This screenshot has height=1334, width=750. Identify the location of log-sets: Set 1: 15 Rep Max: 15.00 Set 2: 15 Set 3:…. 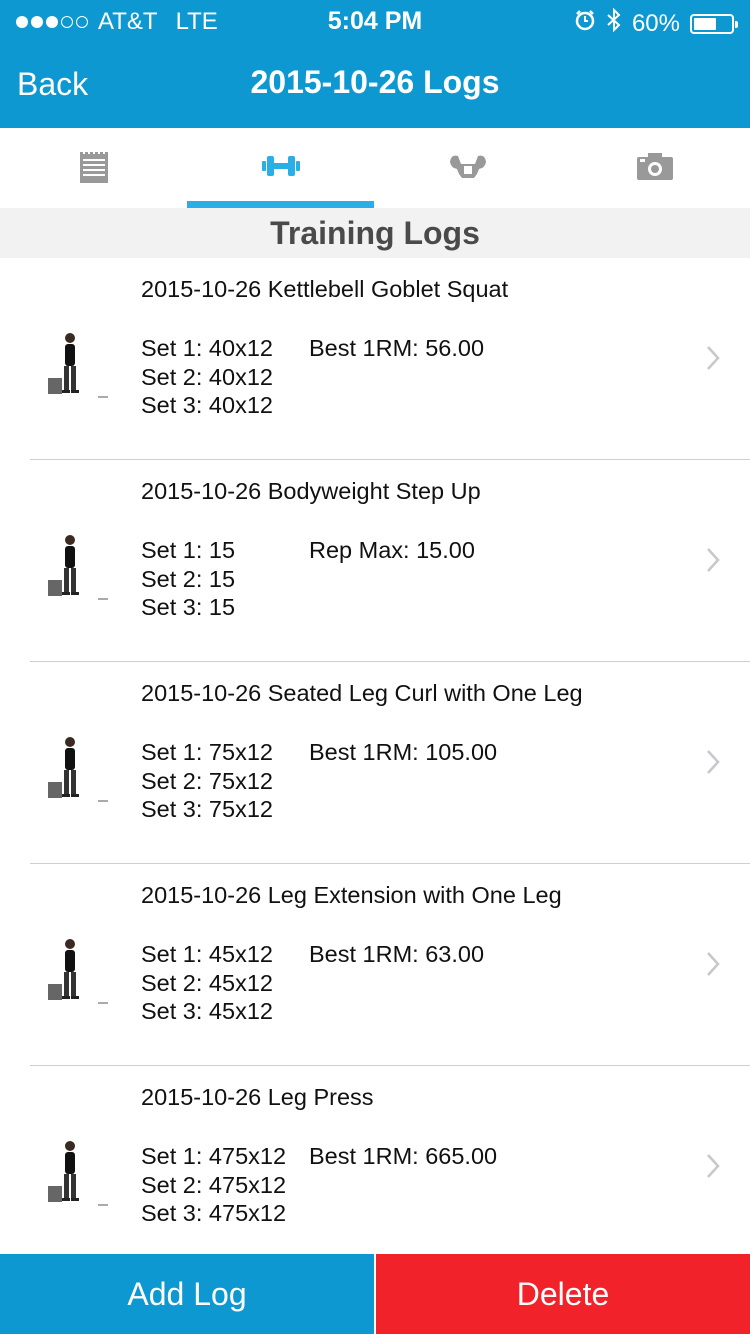
(308, 579).